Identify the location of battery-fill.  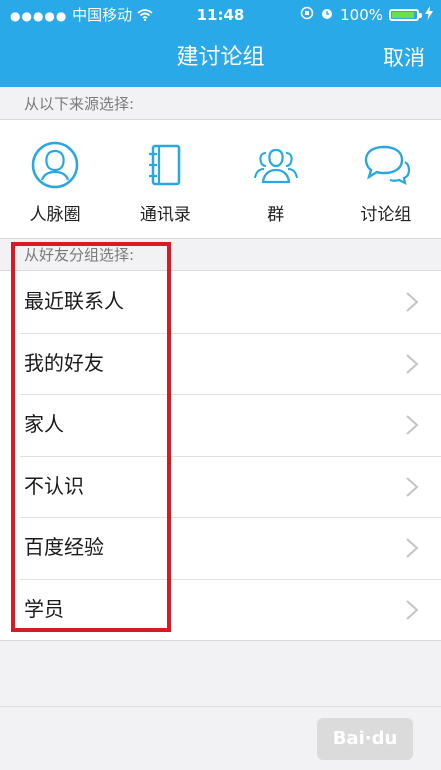
(403, 15).